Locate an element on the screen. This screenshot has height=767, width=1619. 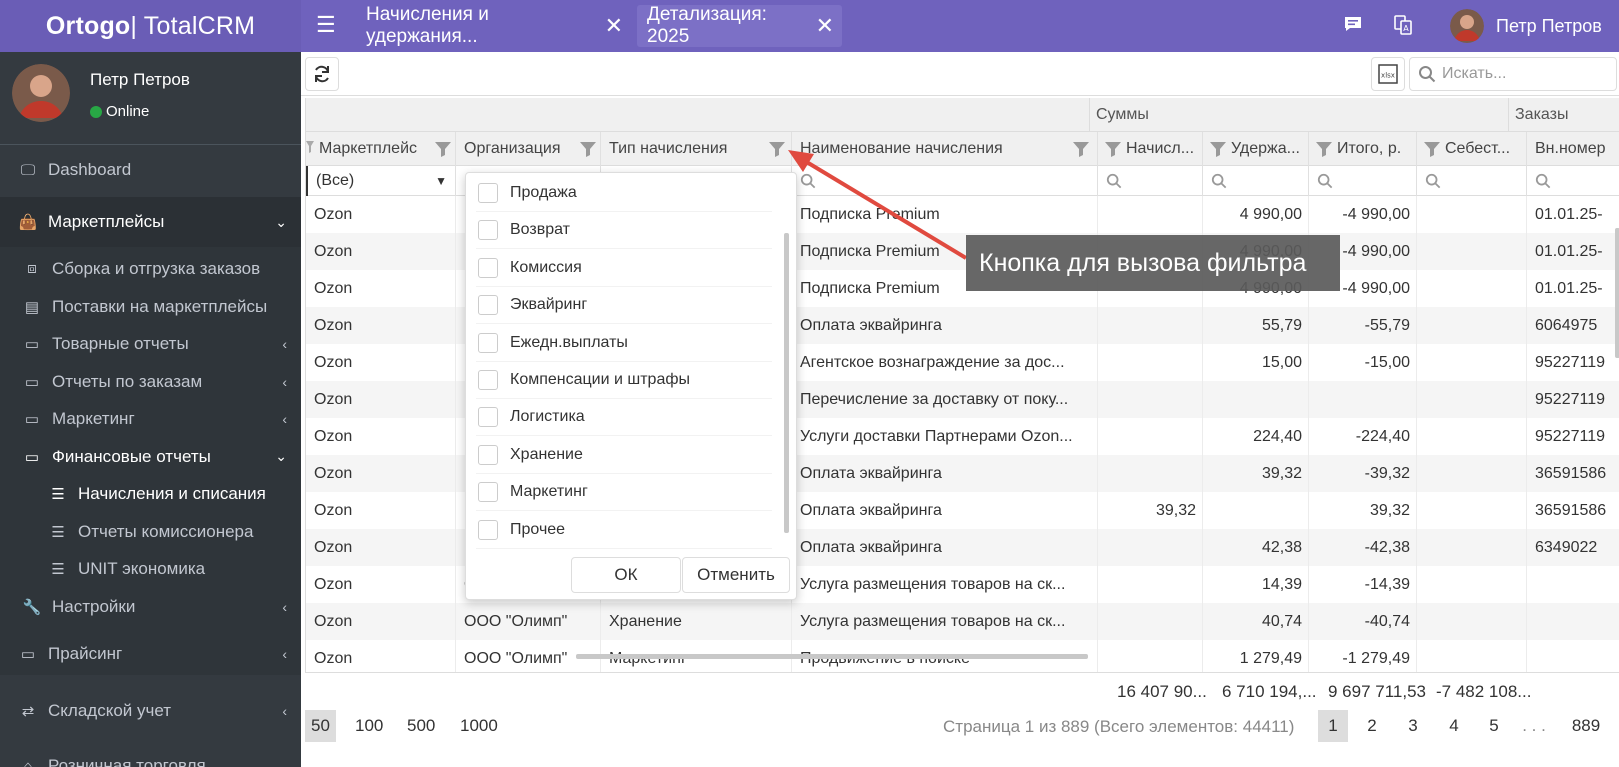
page-3: 3 is located at coordinates (1413, 726).